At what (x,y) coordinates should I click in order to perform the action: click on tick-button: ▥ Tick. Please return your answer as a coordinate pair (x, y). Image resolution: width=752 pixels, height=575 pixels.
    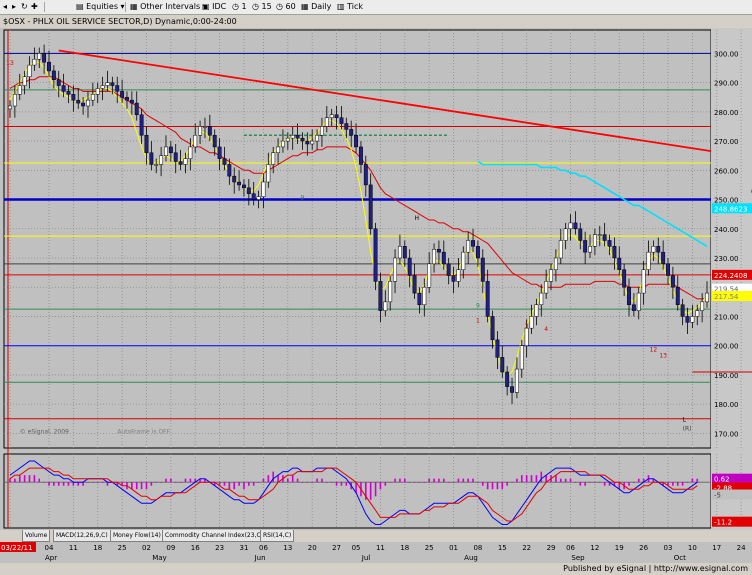
    Looking at the image, I should click on (350, 7).